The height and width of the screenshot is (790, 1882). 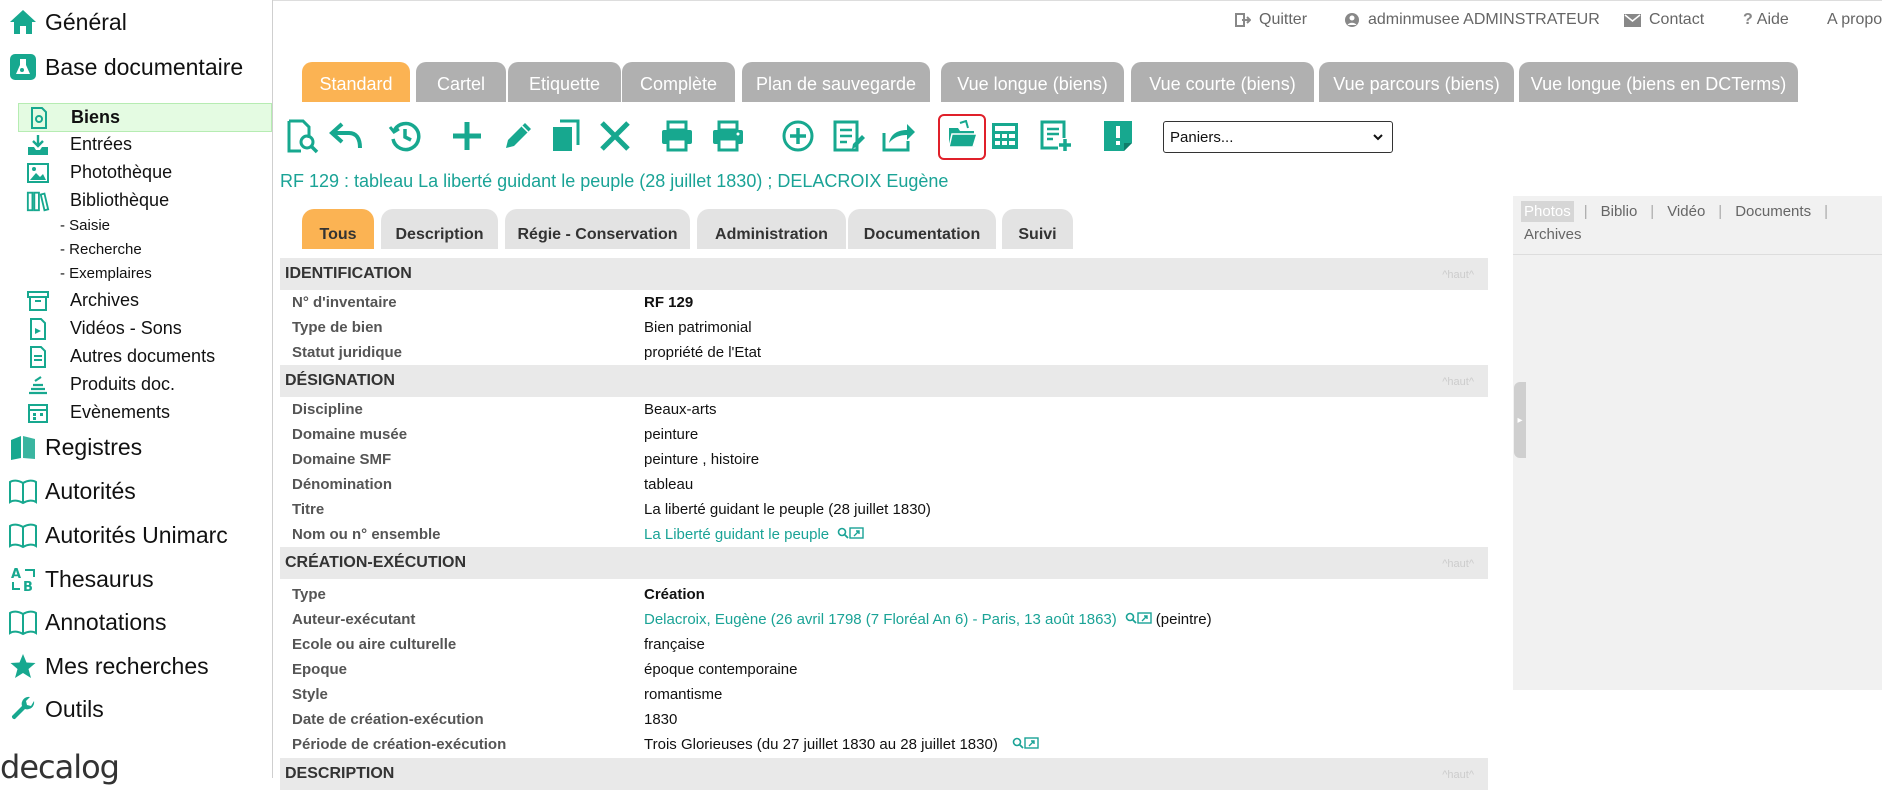 I want to click on view-tab-vue-longue: Vue longue (biens), so click(x=1032, y=82).